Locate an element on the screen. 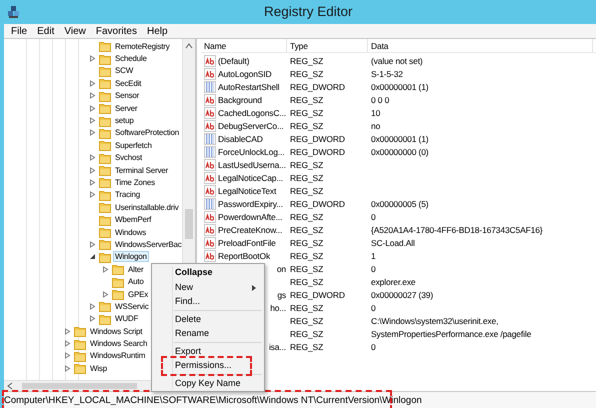  tree-item: RemoteRegistry is located at coordinates (142, 46).